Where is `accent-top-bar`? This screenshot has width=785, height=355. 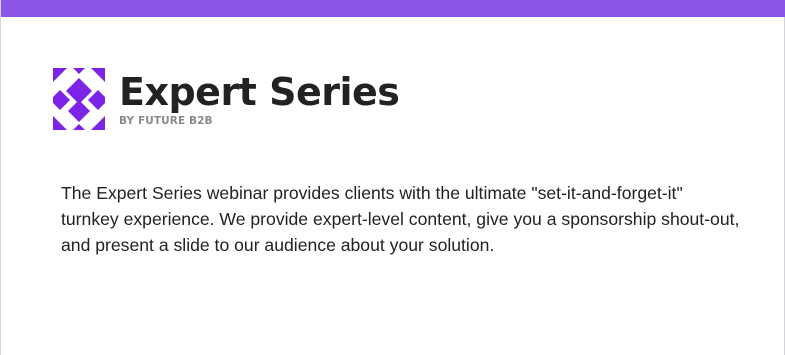
accent-top-bar is located at coordinates (393, 8).